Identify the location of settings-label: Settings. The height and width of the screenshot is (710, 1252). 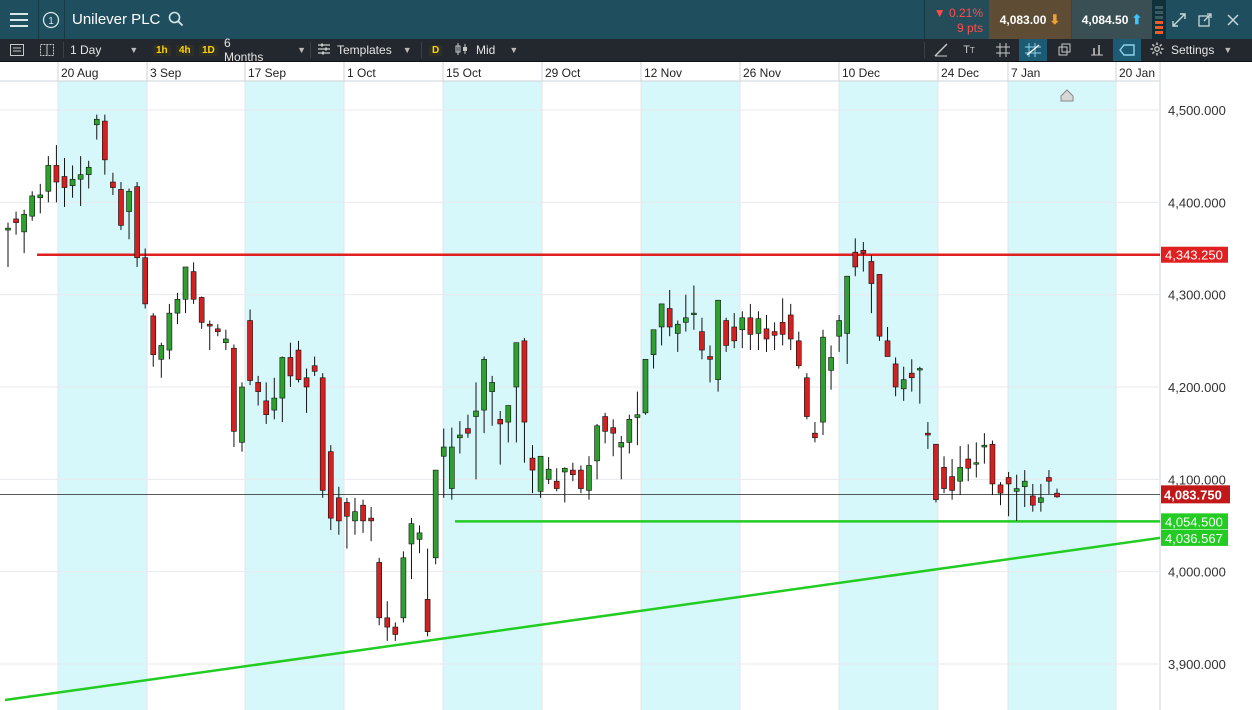
(1193, 50).